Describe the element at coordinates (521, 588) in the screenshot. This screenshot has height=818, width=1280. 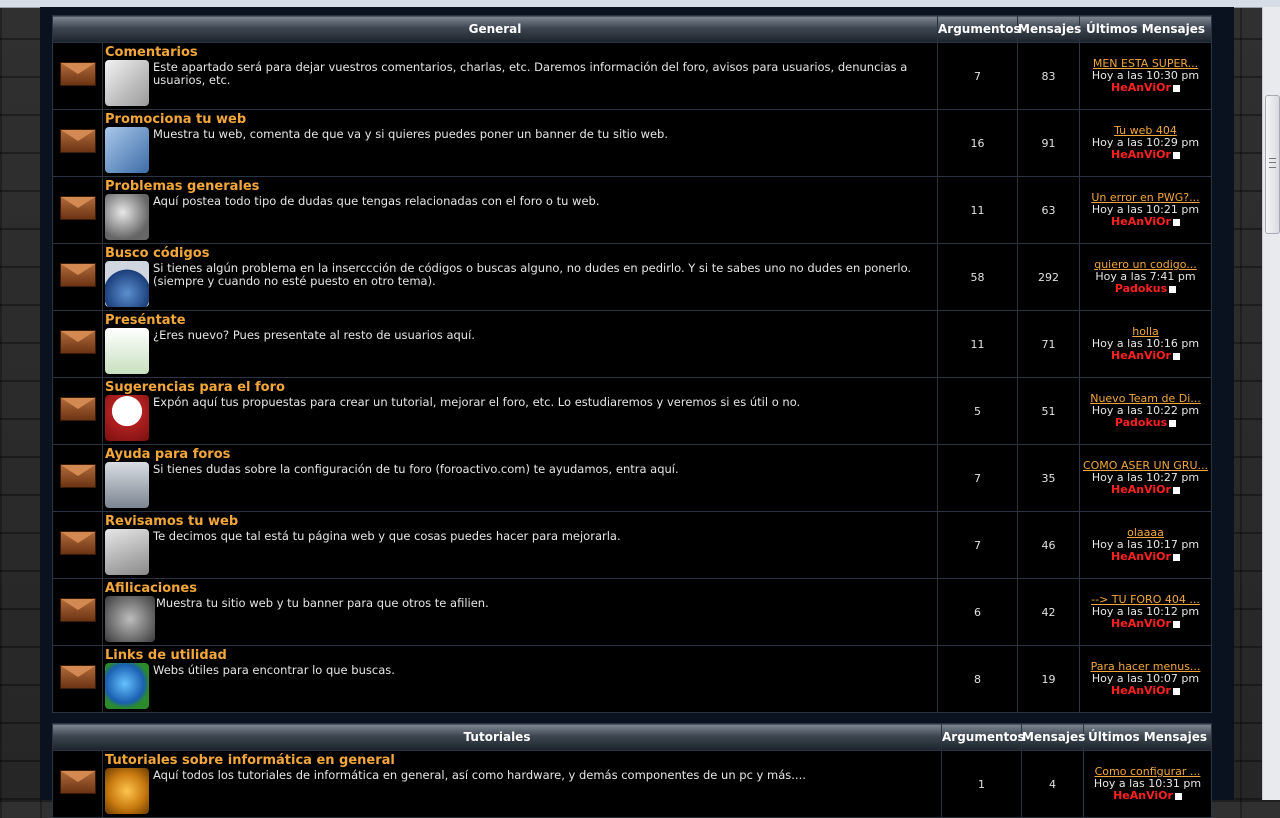
I see `forum-title-link: Afilicaciones` at that location.